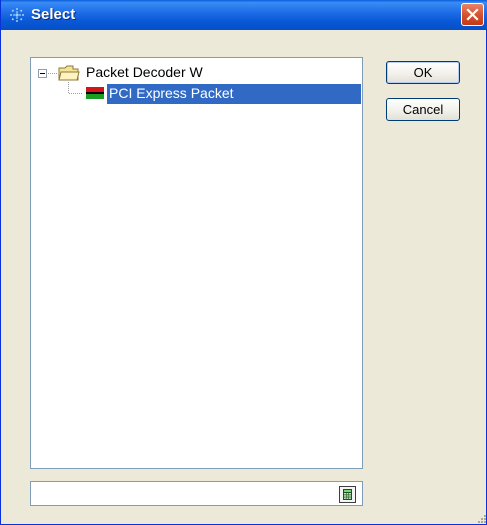  Describe the element at coordinates (423, 109) in the screenshot. I see `cancel-button: Cancel` at that location.